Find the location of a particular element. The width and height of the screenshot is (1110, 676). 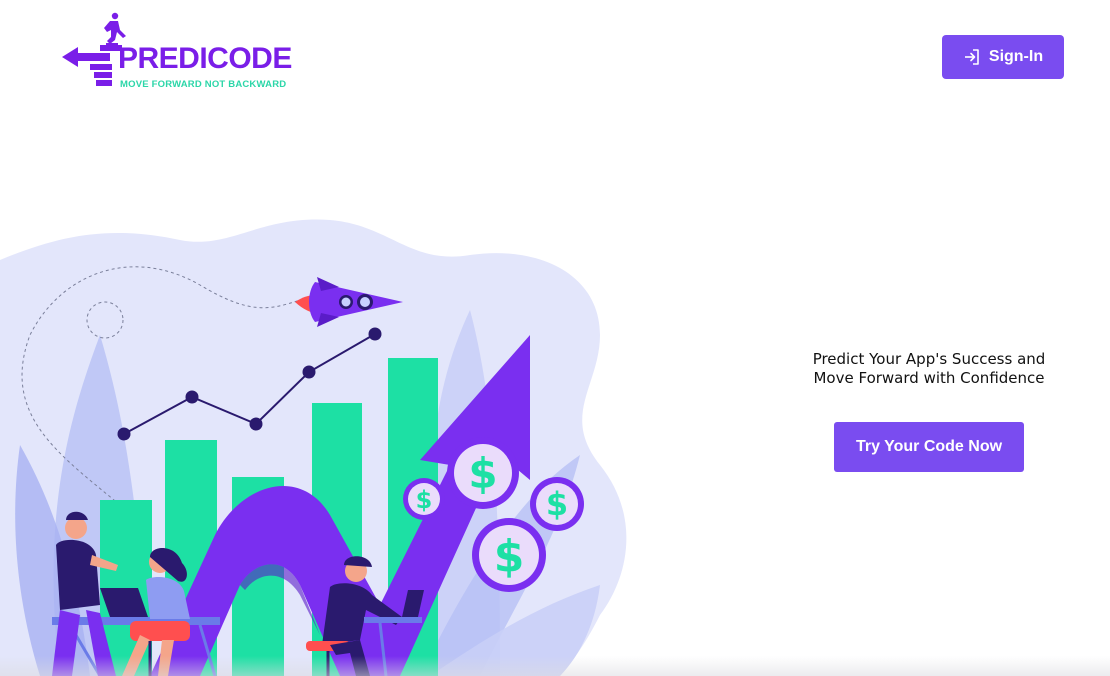

logo-wordmark: PREDICODE is located at coordinates (205, 58).